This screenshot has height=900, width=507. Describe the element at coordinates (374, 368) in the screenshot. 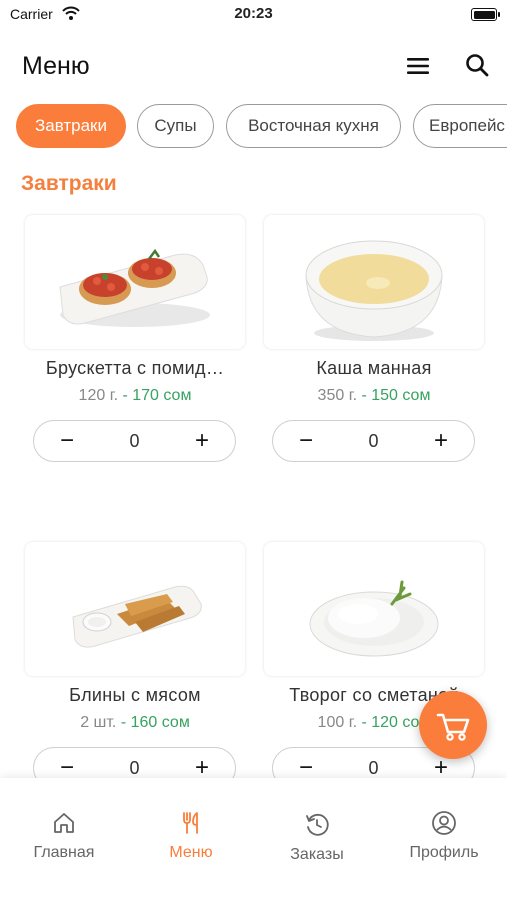

I see `product-name: Каша манная` at that location.